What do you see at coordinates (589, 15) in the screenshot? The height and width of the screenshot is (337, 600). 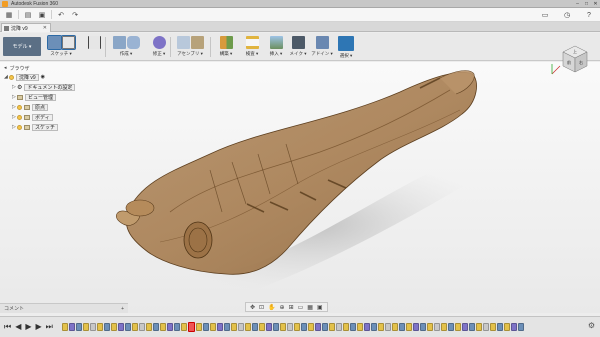 I see `help-icon: ?` at bounding box center [589, 15].